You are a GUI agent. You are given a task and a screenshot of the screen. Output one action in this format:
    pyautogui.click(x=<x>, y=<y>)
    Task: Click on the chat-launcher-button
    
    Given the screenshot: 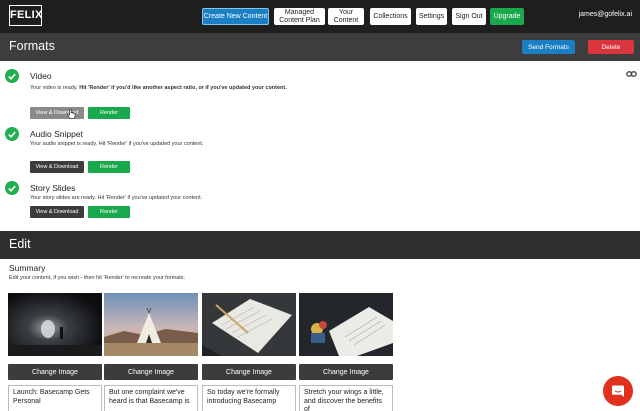 What is the action you would take?
    pyautogui.click(x=618, y=391)
    